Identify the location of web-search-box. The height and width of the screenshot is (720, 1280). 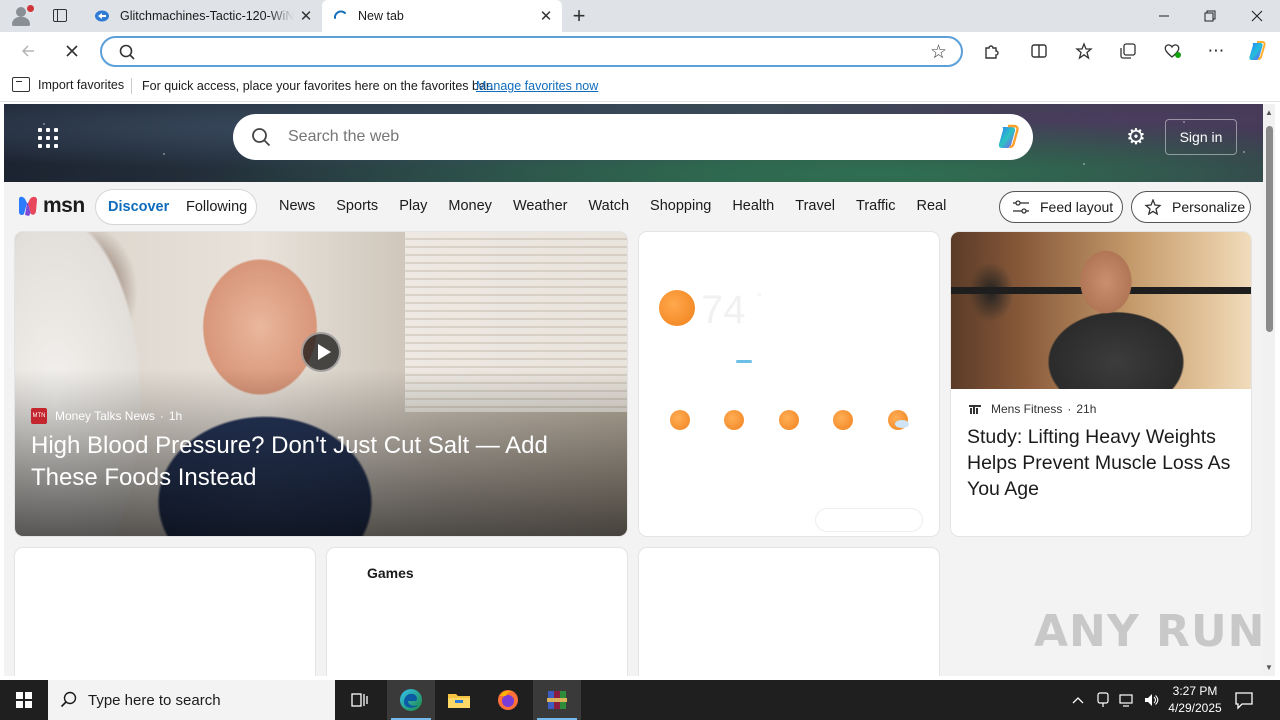
(633, 137).